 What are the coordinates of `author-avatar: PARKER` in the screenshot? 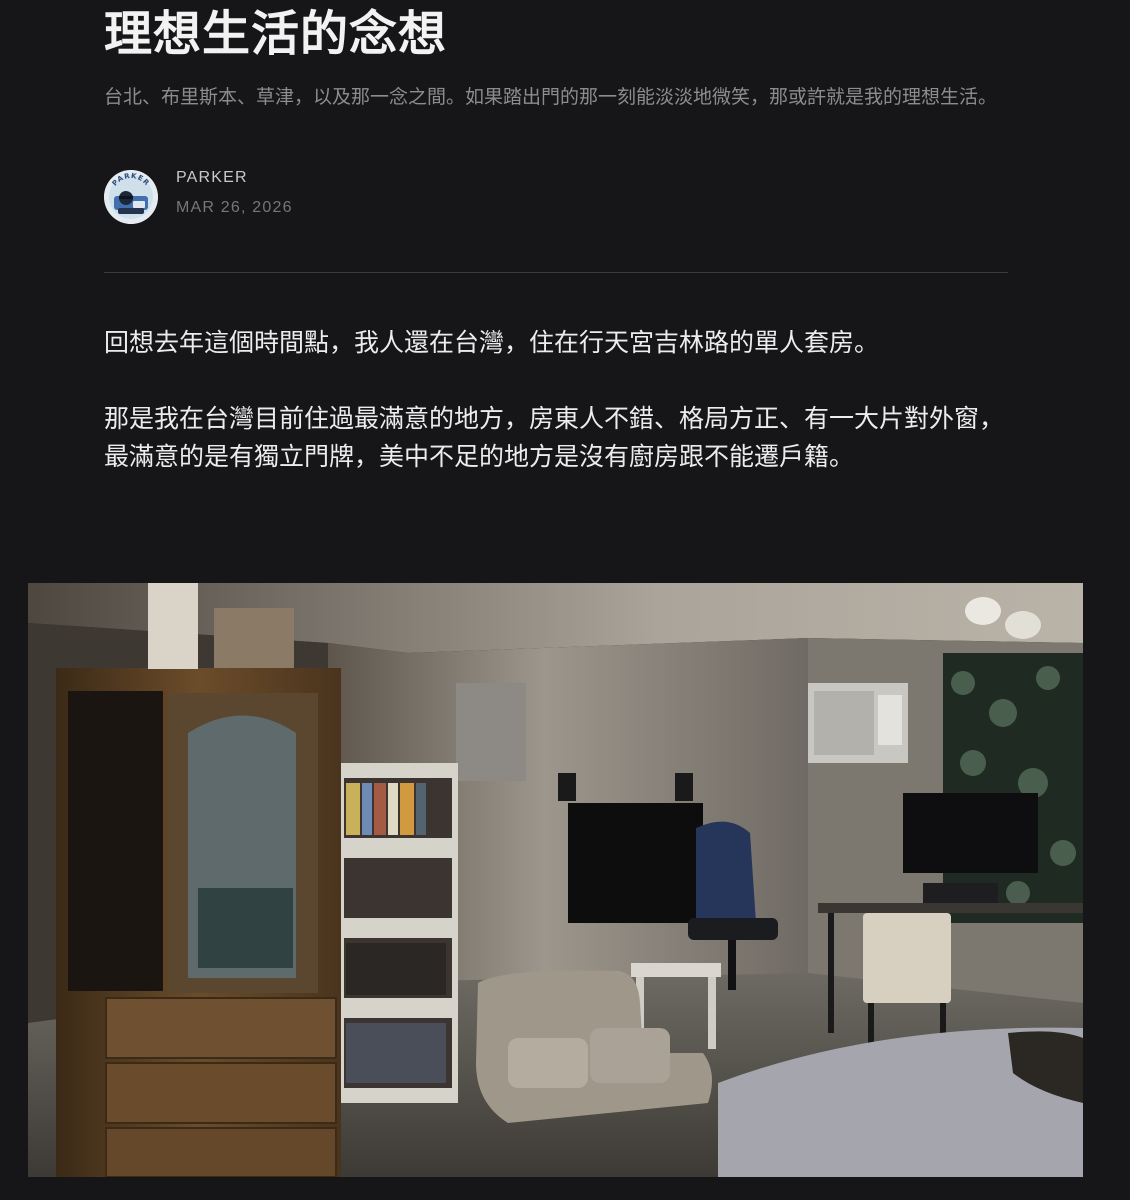 It's located at (131, 197).